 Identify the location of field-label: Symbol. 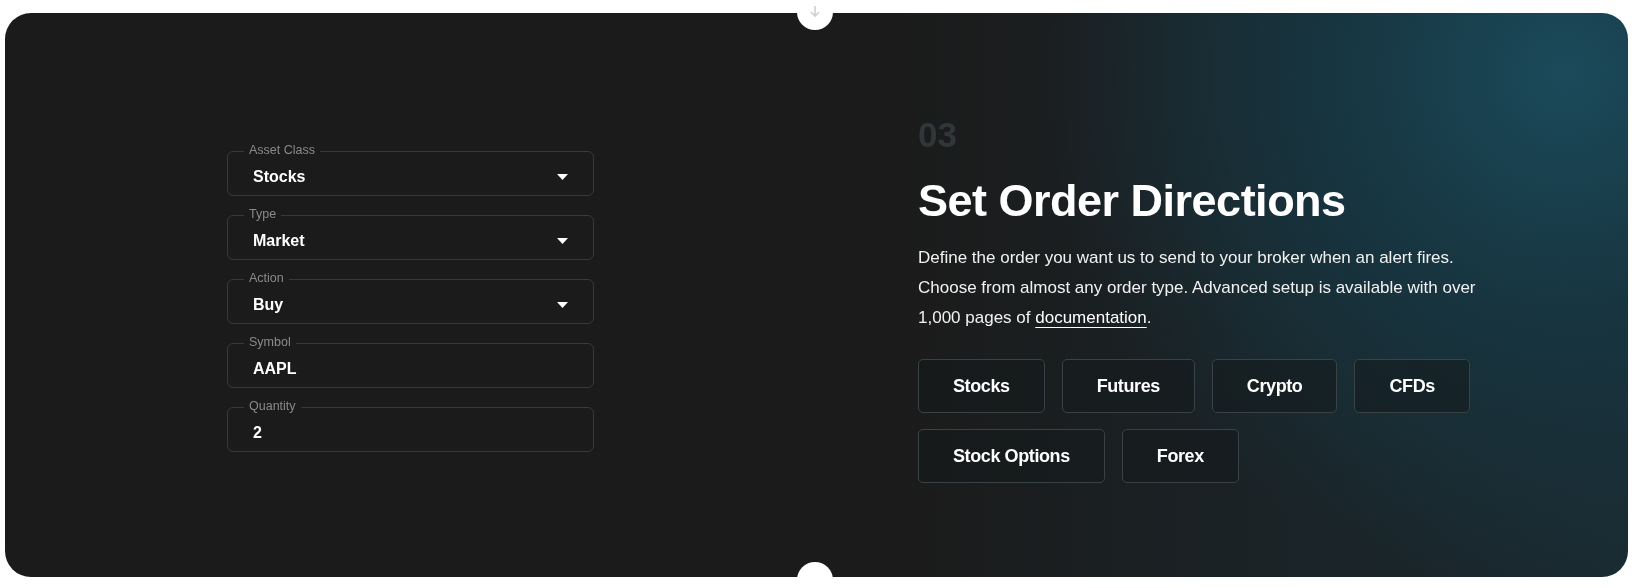
(270, 342).